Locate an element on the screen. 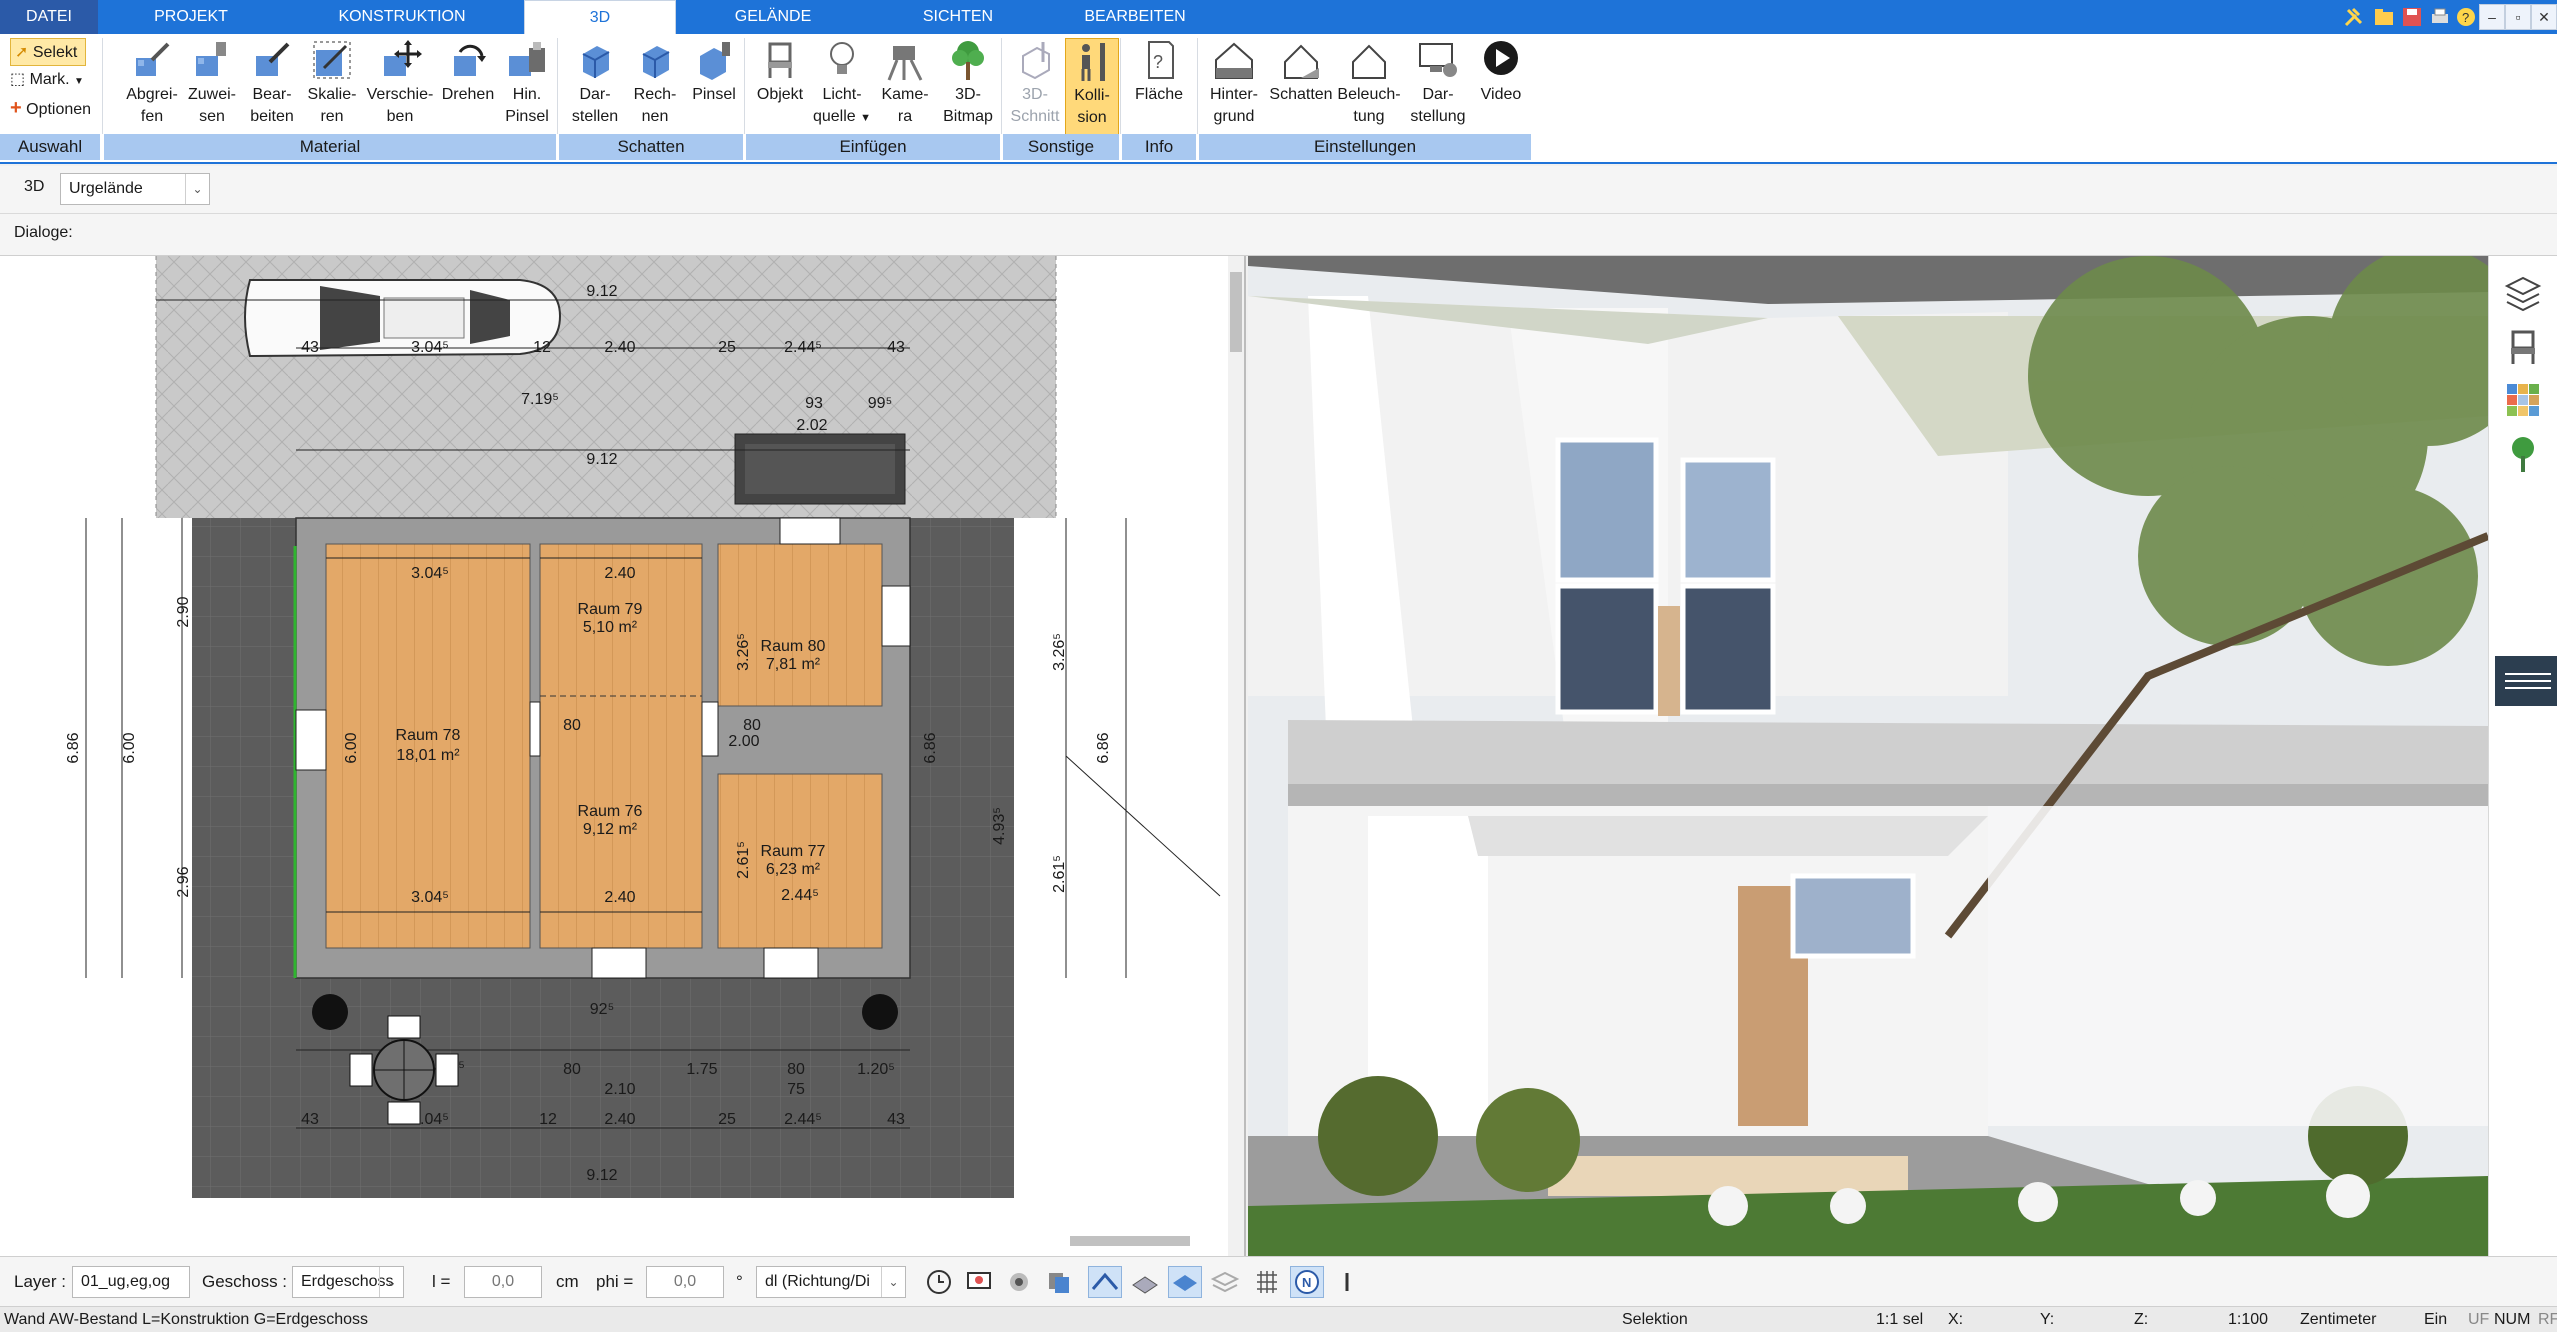  collapse-panel-button is located at coordinates (2526, 681).